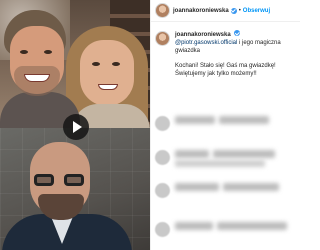 The height and width of the screenshot is (250, 320). What do you see at coordinates (206, 43) in the screenshot?
I see `mention-link: @piotr.gasowski.official` at bounding box center [206, 43].